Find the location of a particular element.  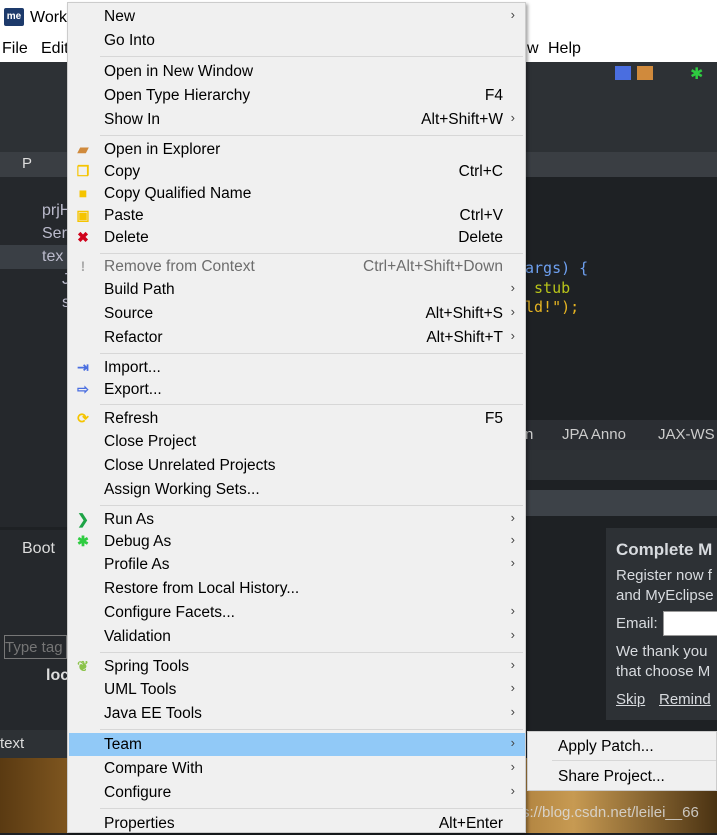

menu-item-label: Copy is located at coordinates (122, 171).